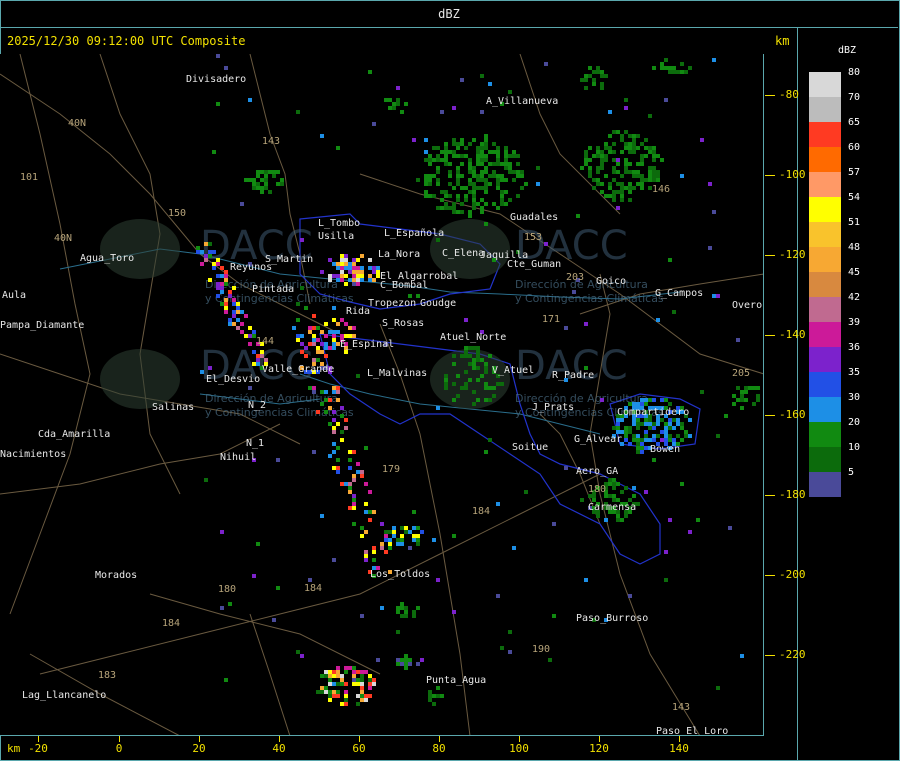 The image size is (900, 761). I want to click on legend-label: 51, so click(854, 222).